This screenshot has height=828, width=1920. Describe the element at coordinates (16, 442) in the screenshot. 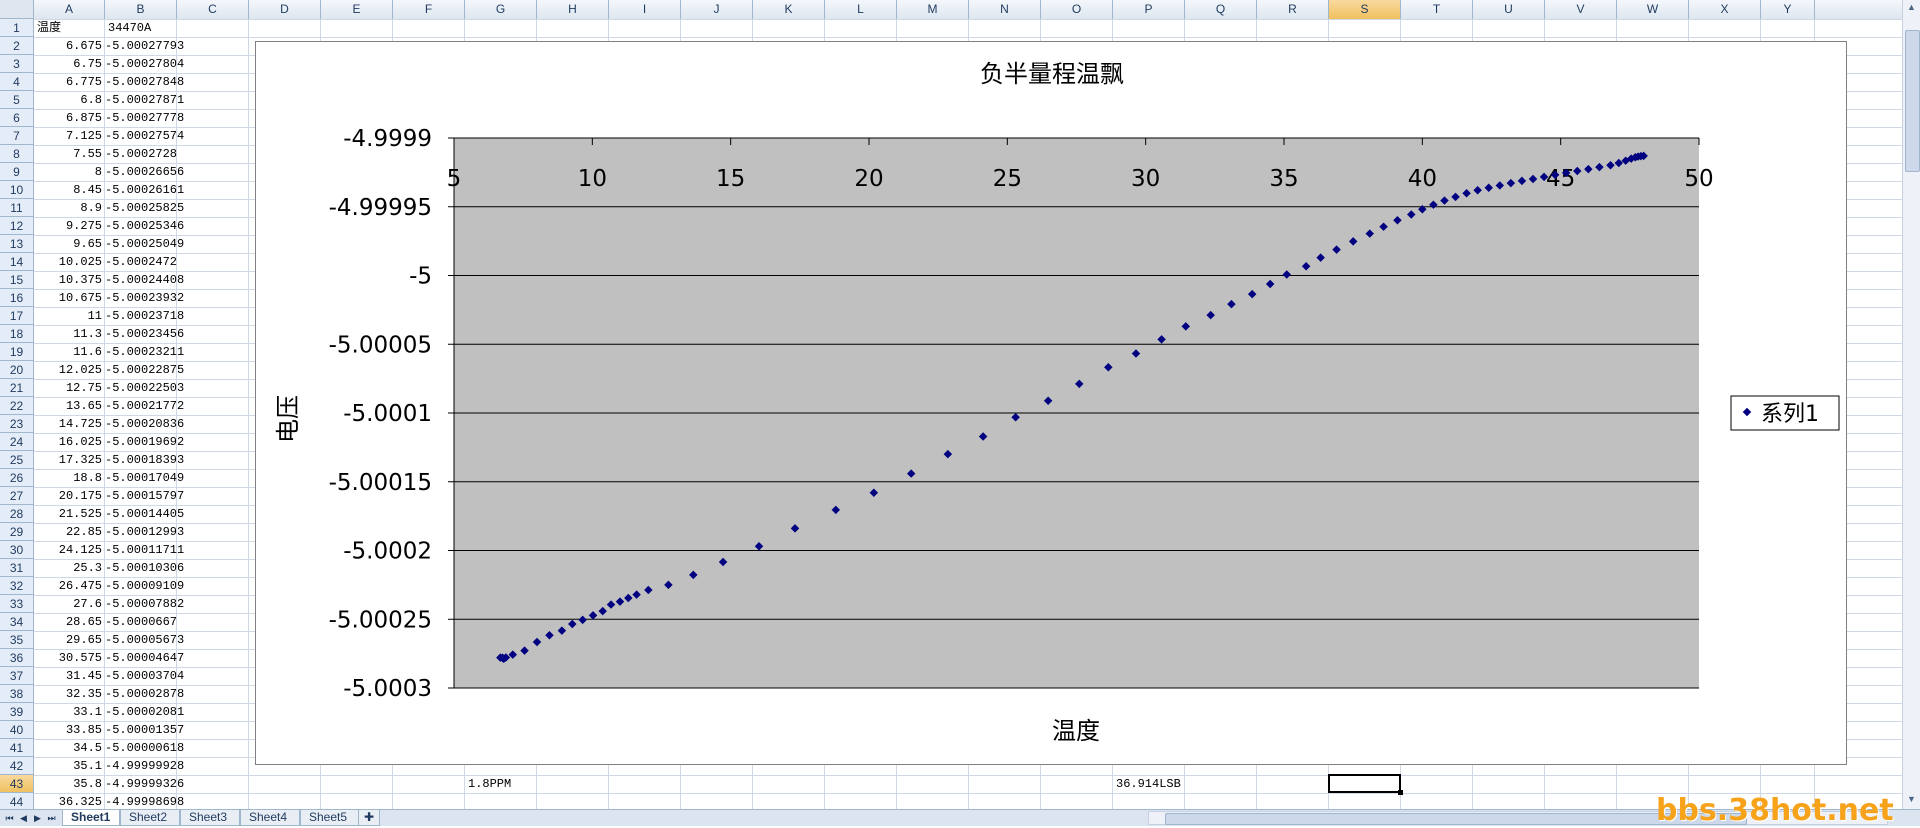

I see `row-header: 24` at that location.